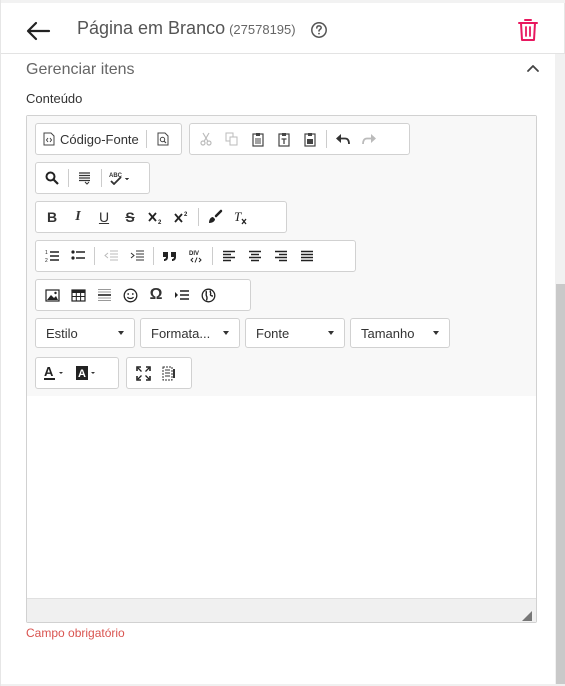 The height and width of the screenshot is (686, 565). Describe the element at coordinates (163, 139) in the screenshot. I see `preview-button` at that location.